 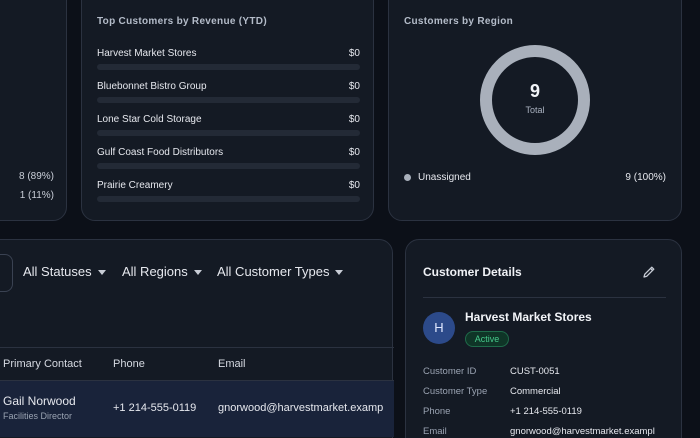 I want to click on top-customer-name: Harvest Market Stores, so click(x=147, y=53).